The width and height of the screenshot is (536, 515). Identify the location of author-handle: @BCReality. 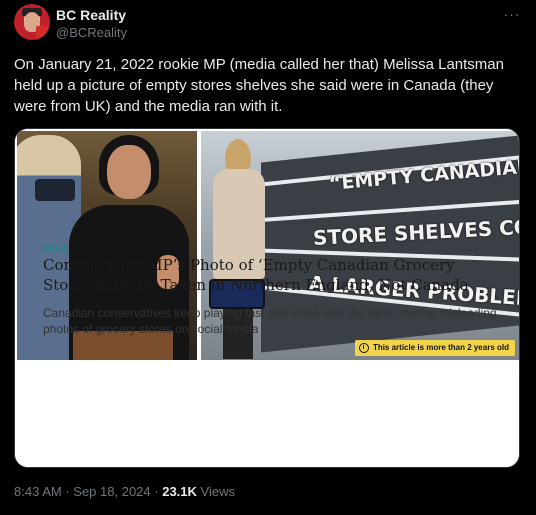
(91, 32).